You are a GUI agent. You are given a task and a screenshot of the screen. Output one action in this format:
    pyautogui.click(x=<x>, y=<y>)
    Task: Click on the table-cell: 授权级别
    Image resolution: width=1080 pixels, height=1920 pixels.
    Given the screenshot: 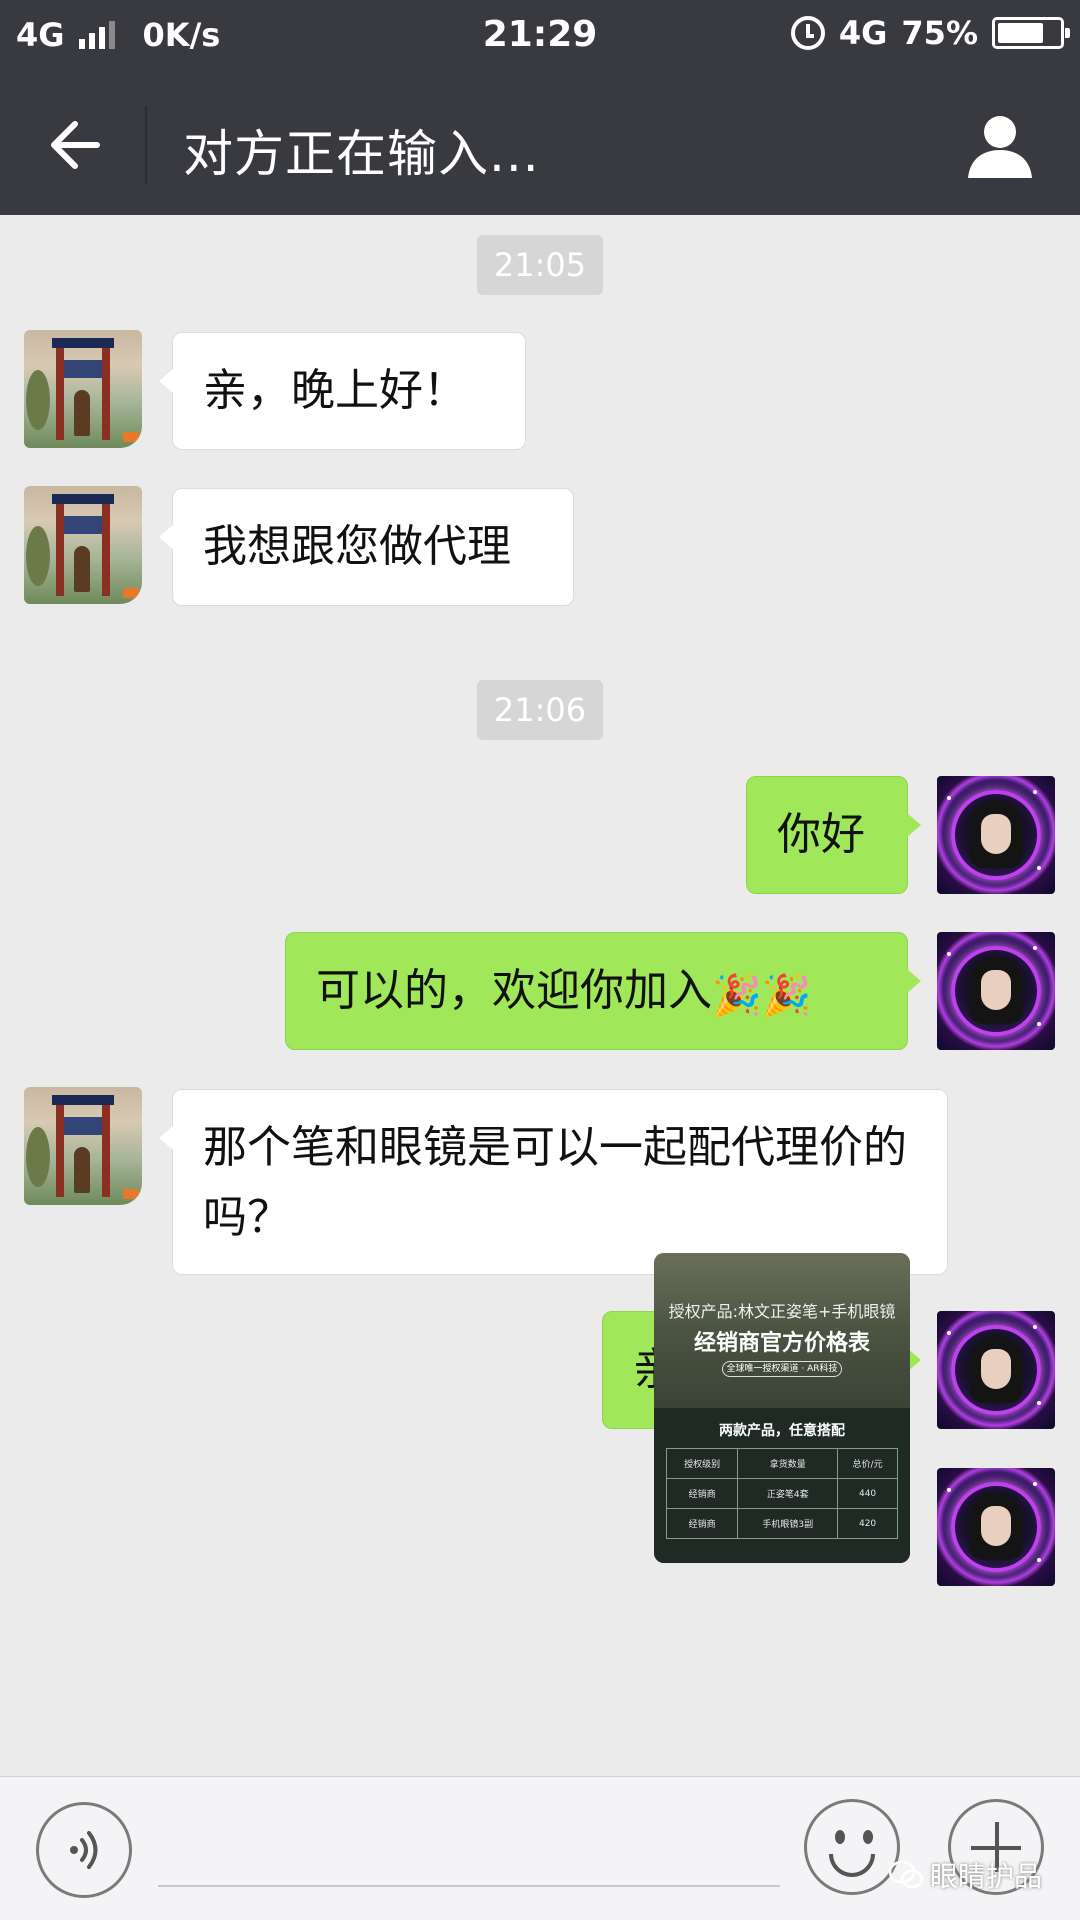 What is the action you would take?
    pyautogui.click(x=702, y=1463)
    